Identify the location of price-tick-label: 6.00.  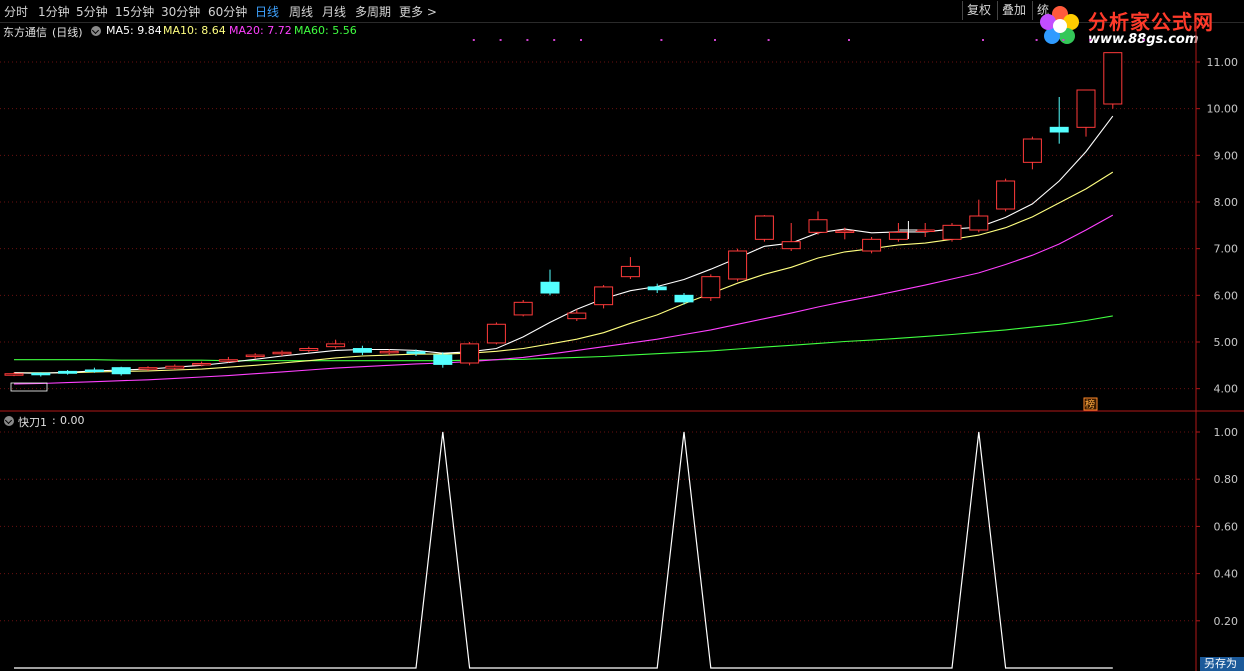
(1226, 295).